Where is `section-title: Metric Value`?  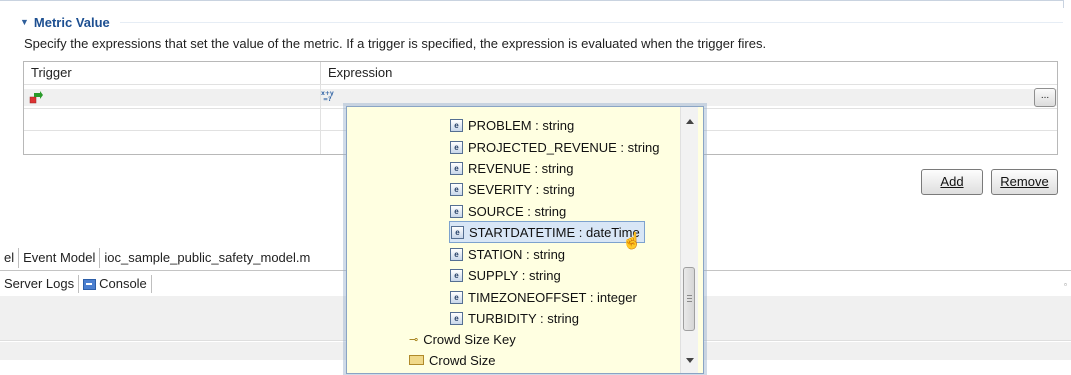 section-title: Metric Value is located at coordinates (71, 22).